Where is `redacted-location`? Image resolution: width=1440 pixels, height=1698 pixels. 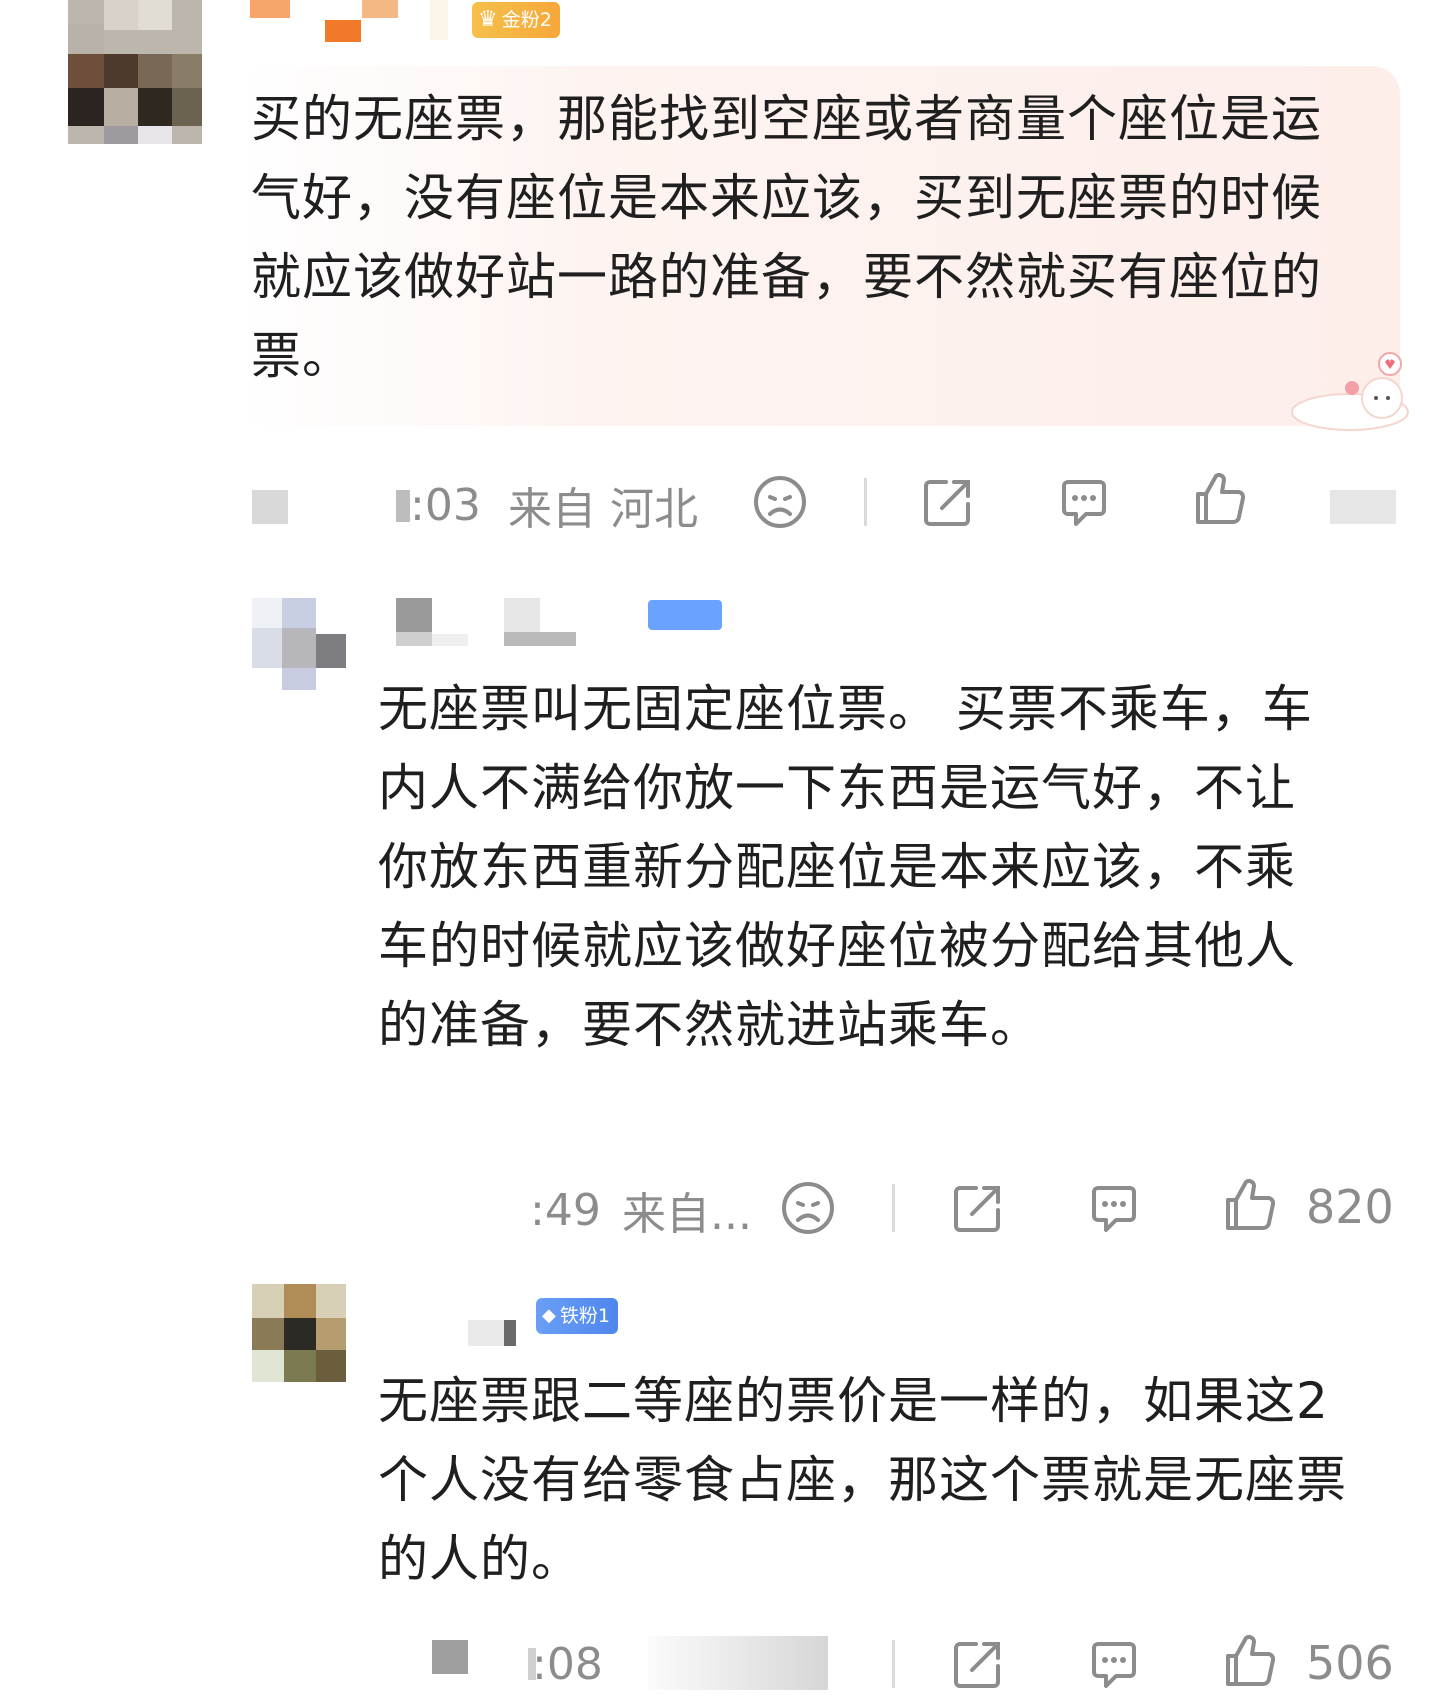 redacted-location is located at coordinates (738, 1663).